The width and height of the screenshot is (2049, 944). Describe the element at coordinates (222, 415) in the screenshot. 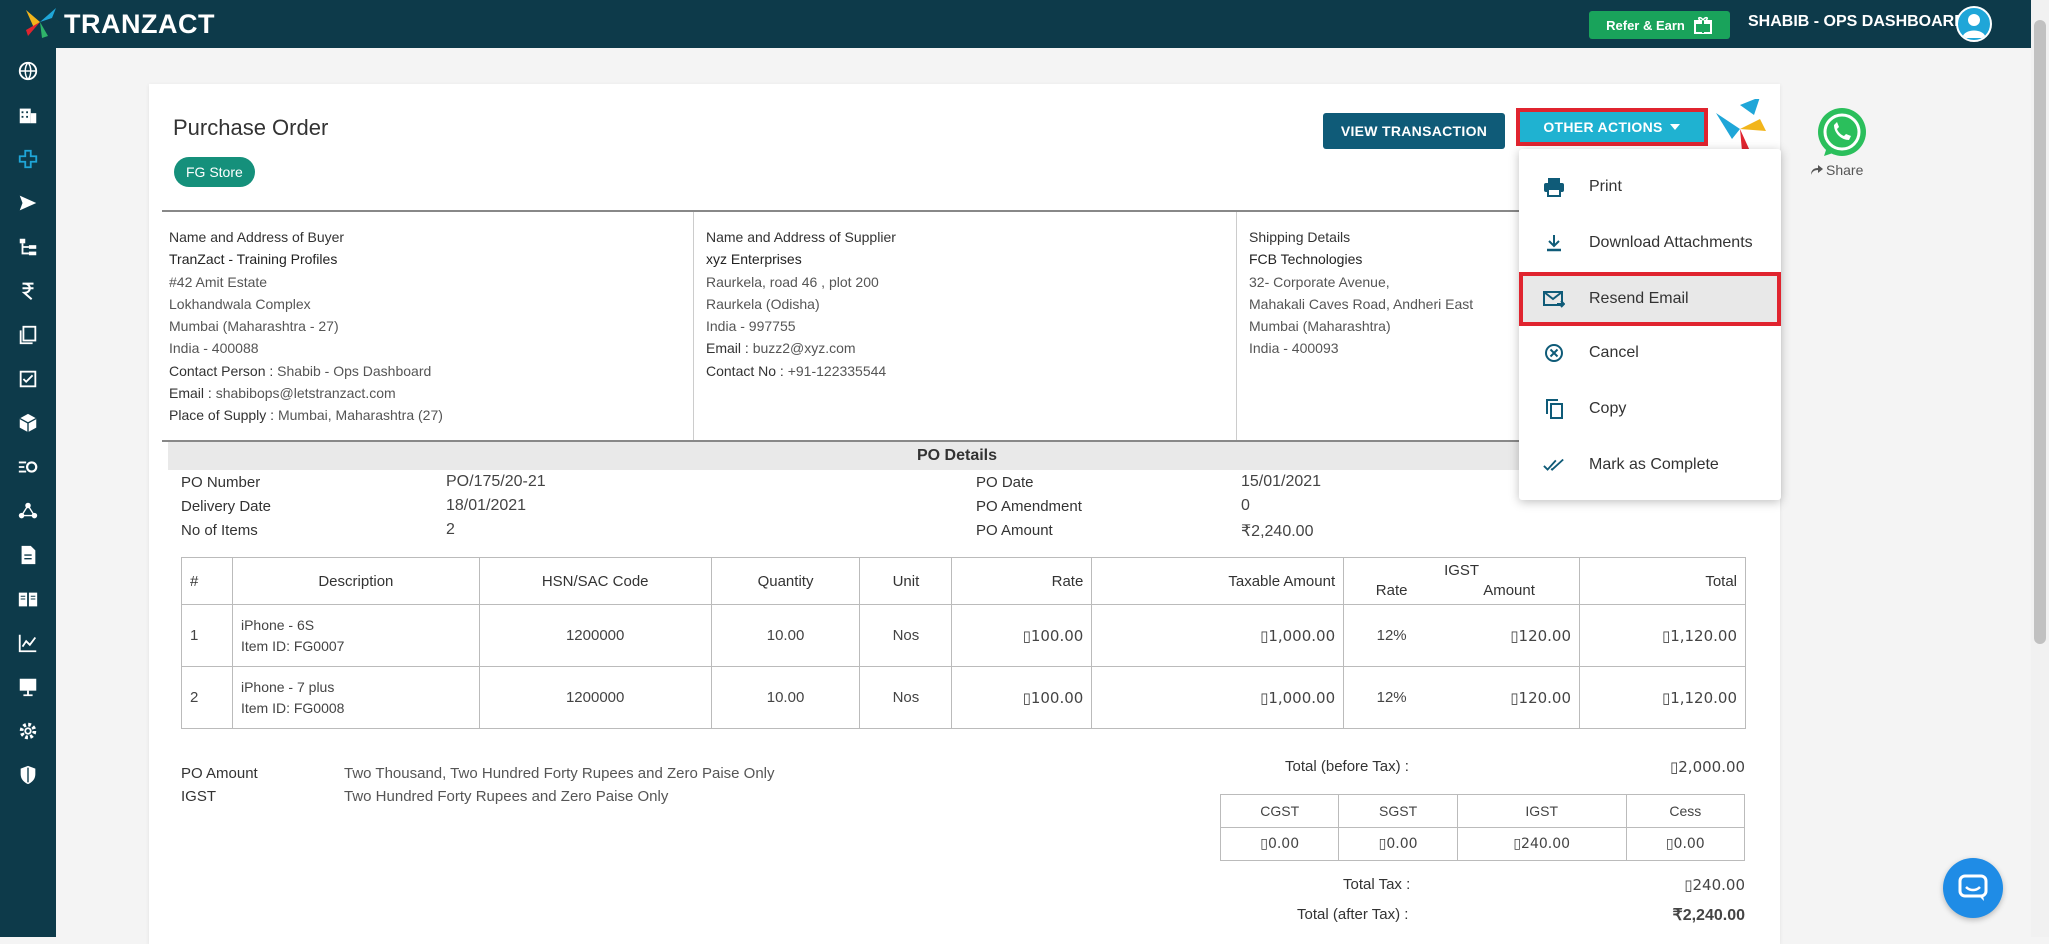

I see `buyer-supply-label: Place of Supply :` at that location.